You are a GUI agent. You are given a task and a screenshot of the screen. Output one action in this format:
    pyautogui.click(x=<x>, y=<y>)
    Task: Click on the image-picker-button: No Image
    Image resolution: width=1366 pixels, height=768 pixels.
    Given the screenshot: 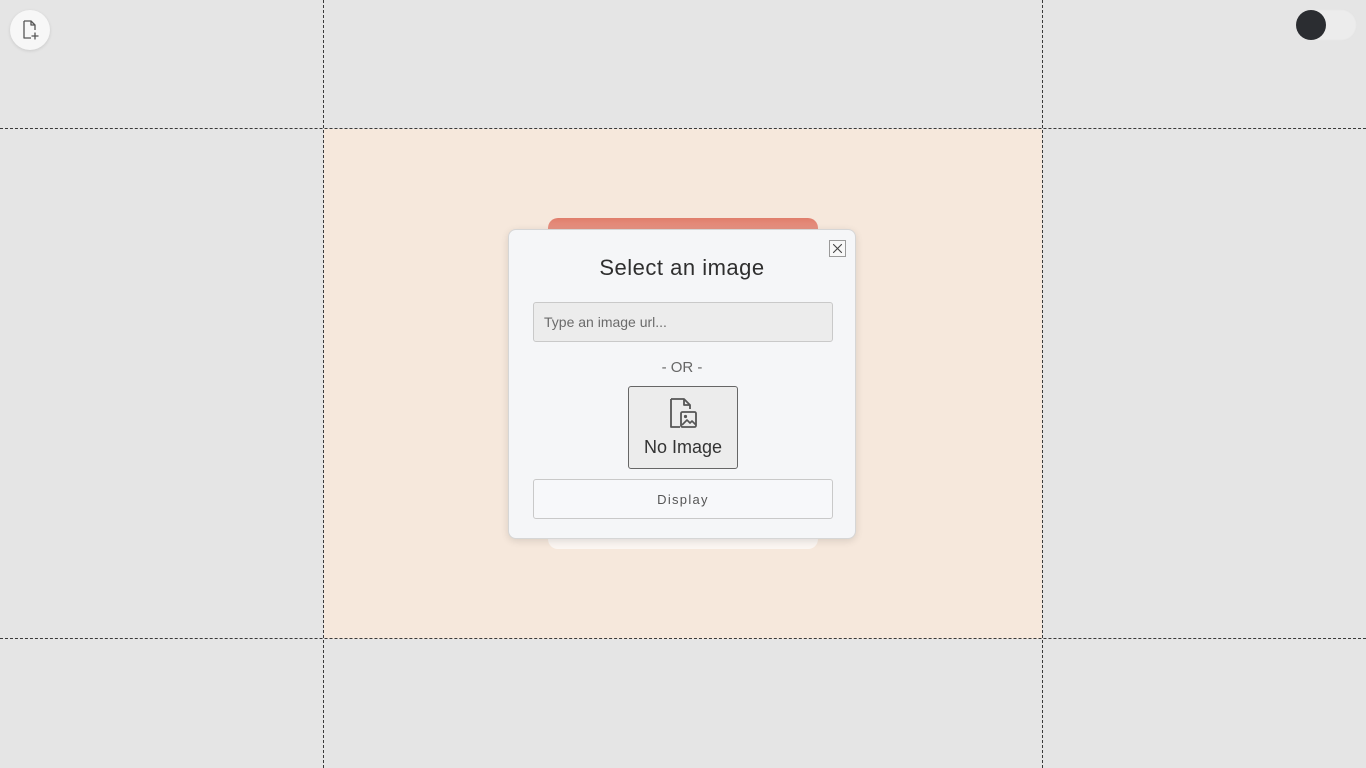 What is the action you would take?
    pyautogui.click(x=683, y=427)
    